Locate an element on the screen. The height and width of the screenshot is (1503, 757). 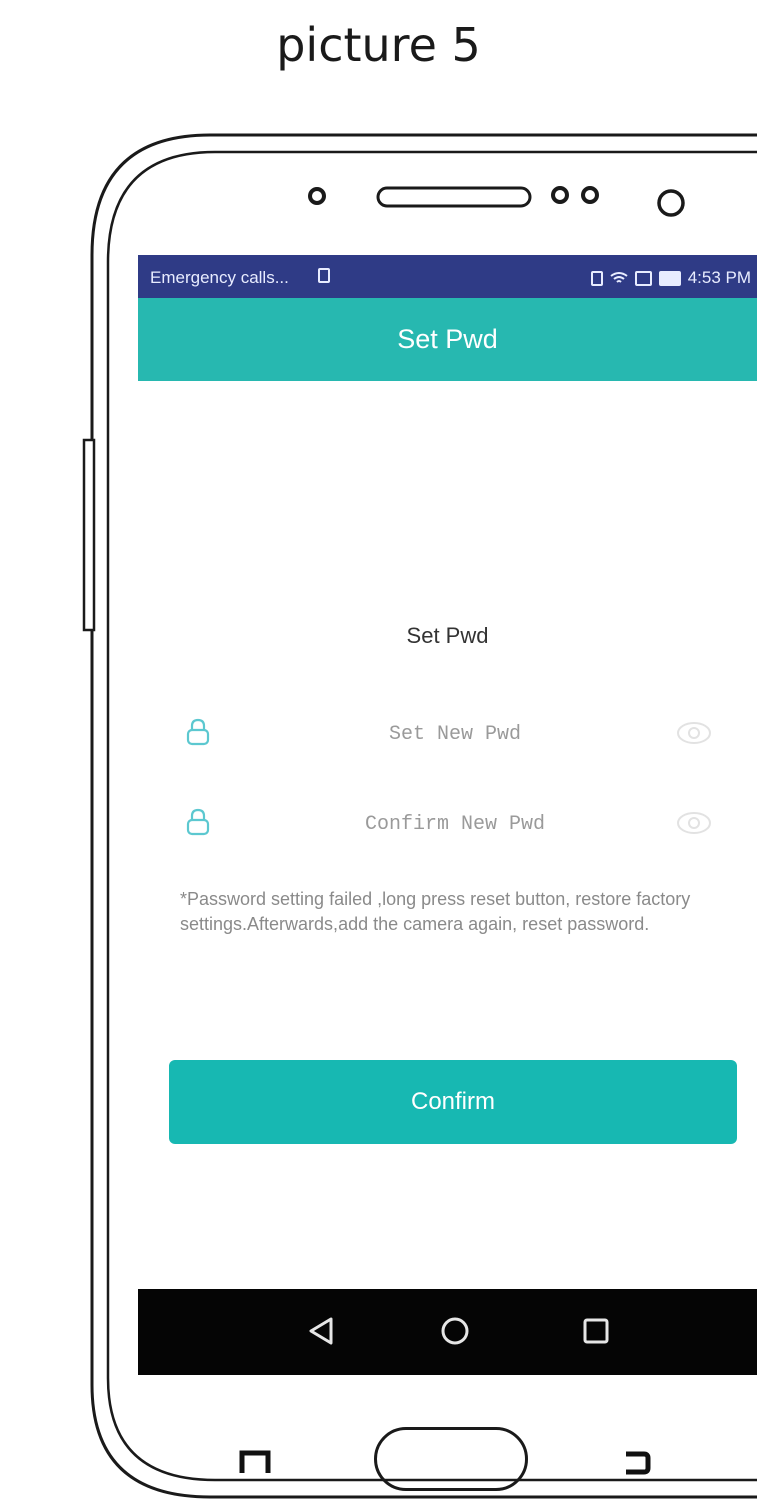
home-icon is located at coordinates (455, 1331).